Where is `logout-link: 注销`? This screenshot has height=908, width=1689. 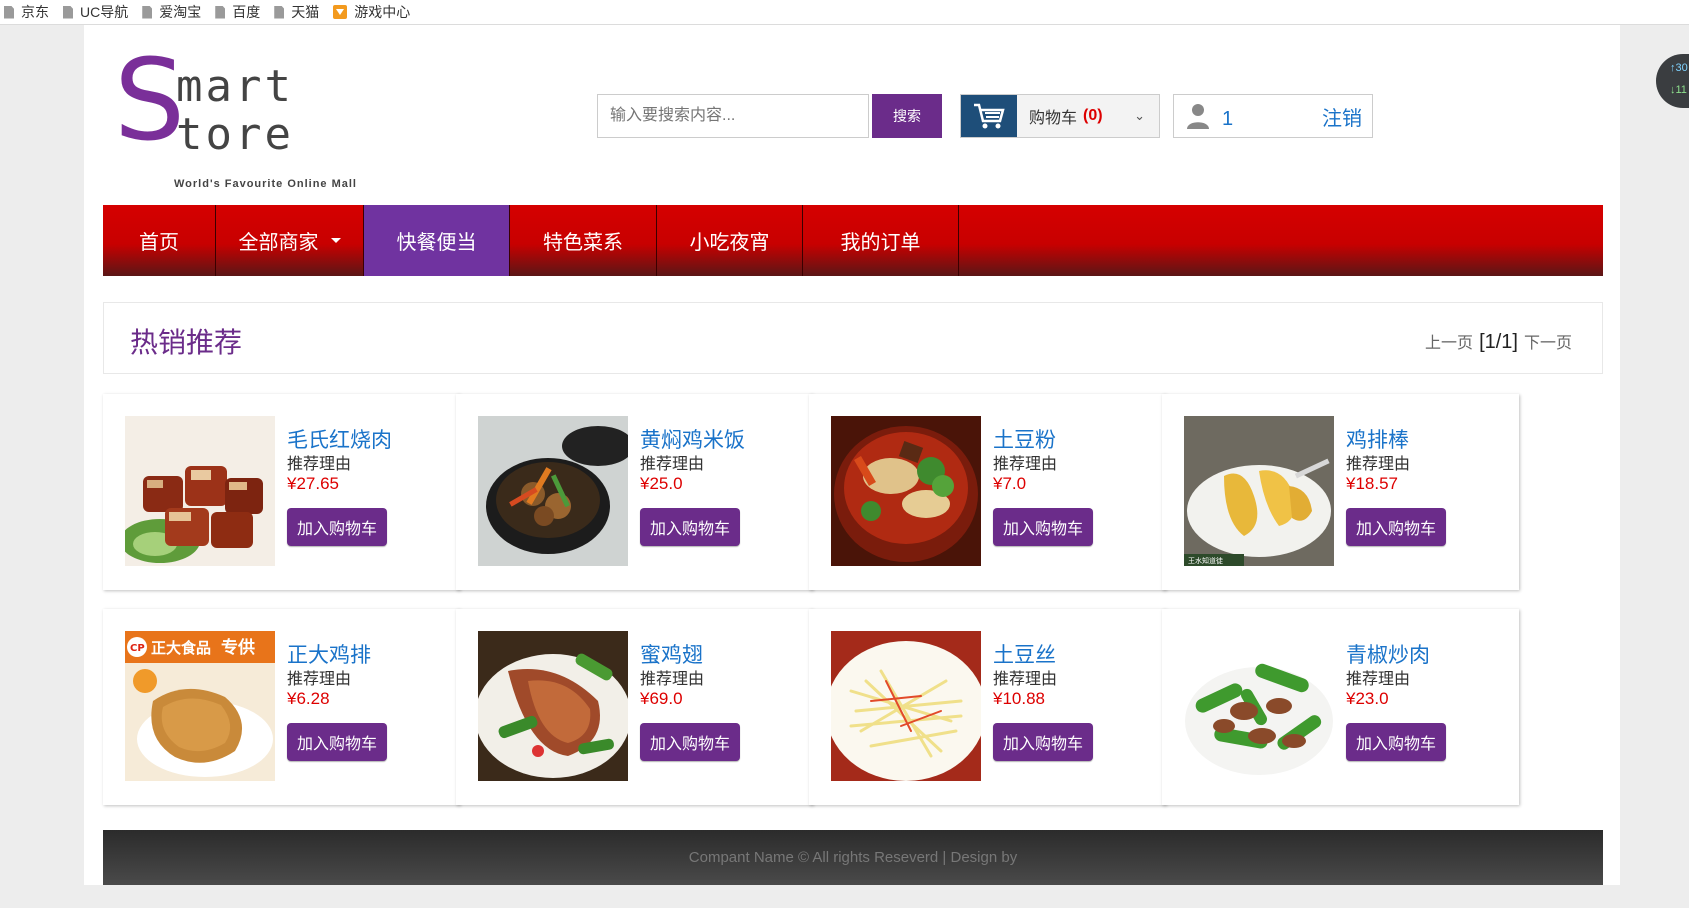
logout-link: 注销 is located at coordinates (1342, 116).